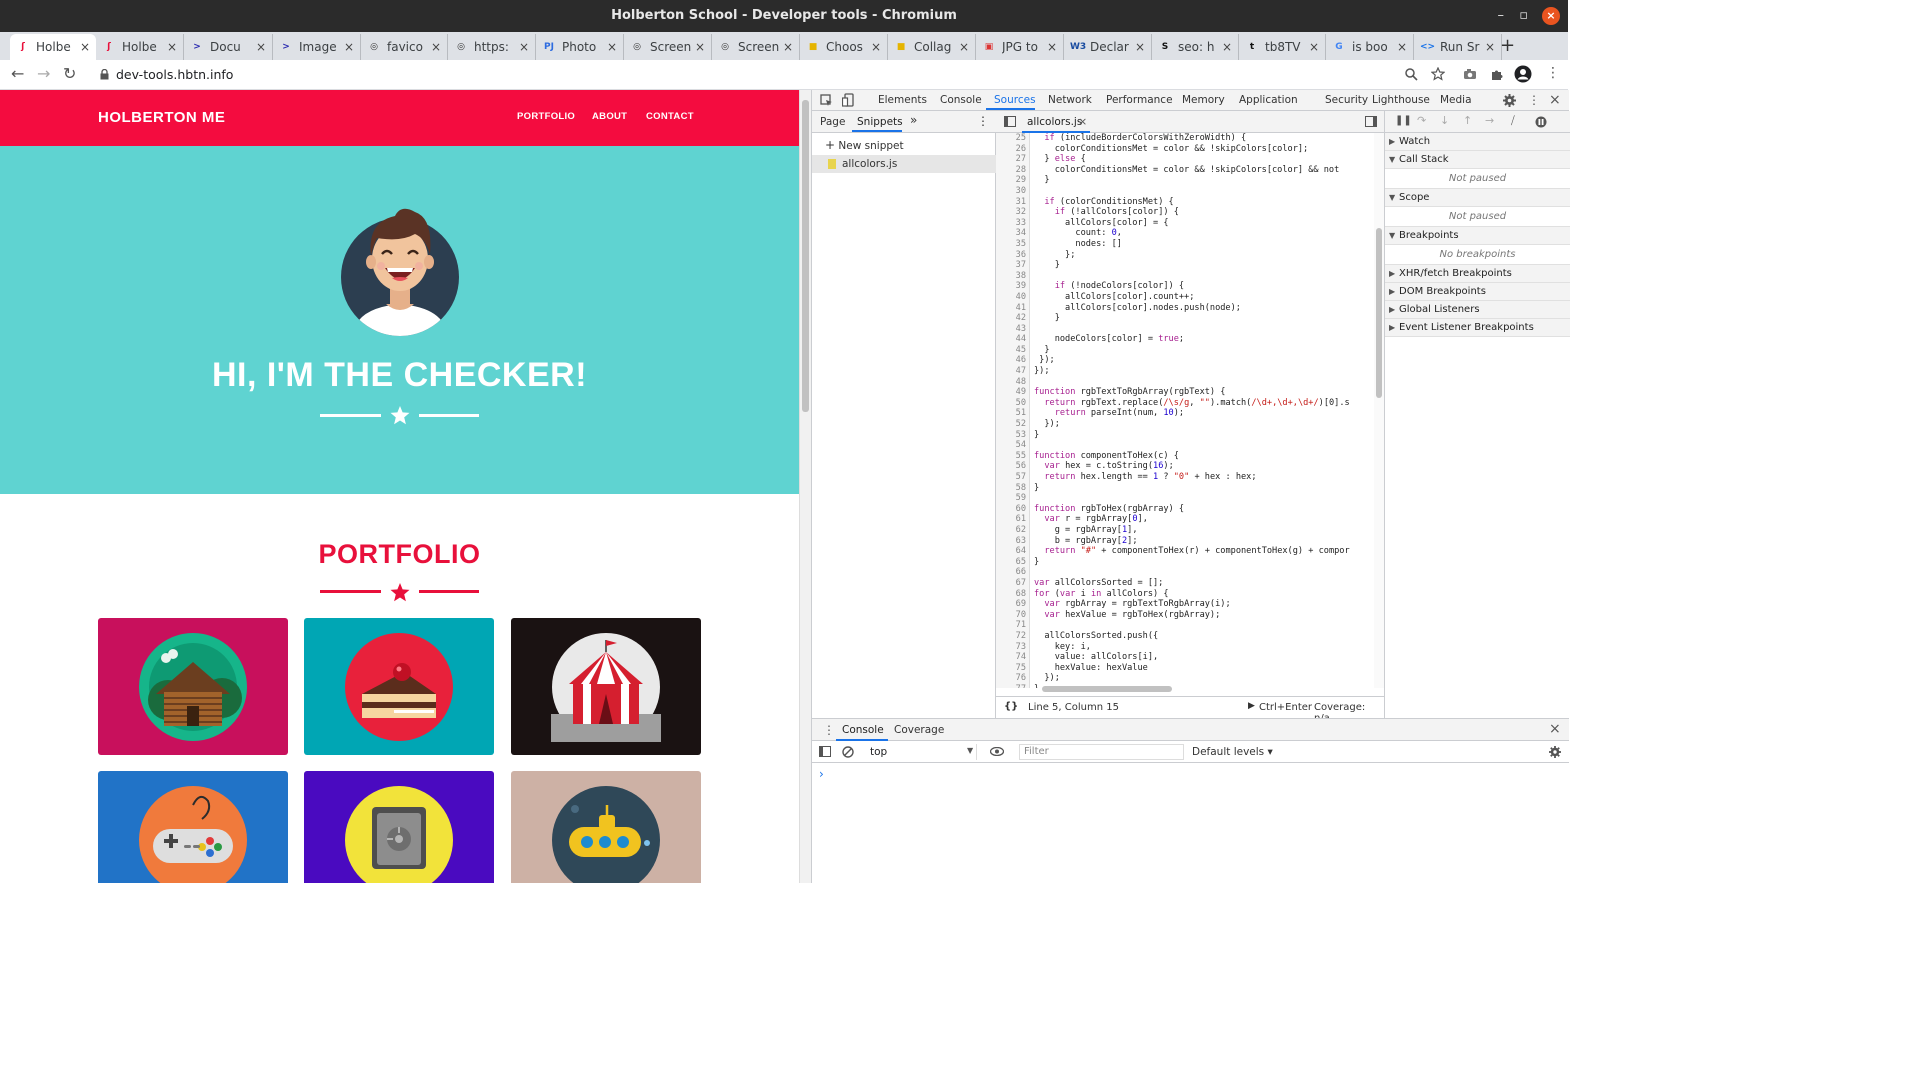  What do you see at coordinates (805, 256) in the screenshot?
I see `page-scroll-thumb` at bounding box center [805, 256].